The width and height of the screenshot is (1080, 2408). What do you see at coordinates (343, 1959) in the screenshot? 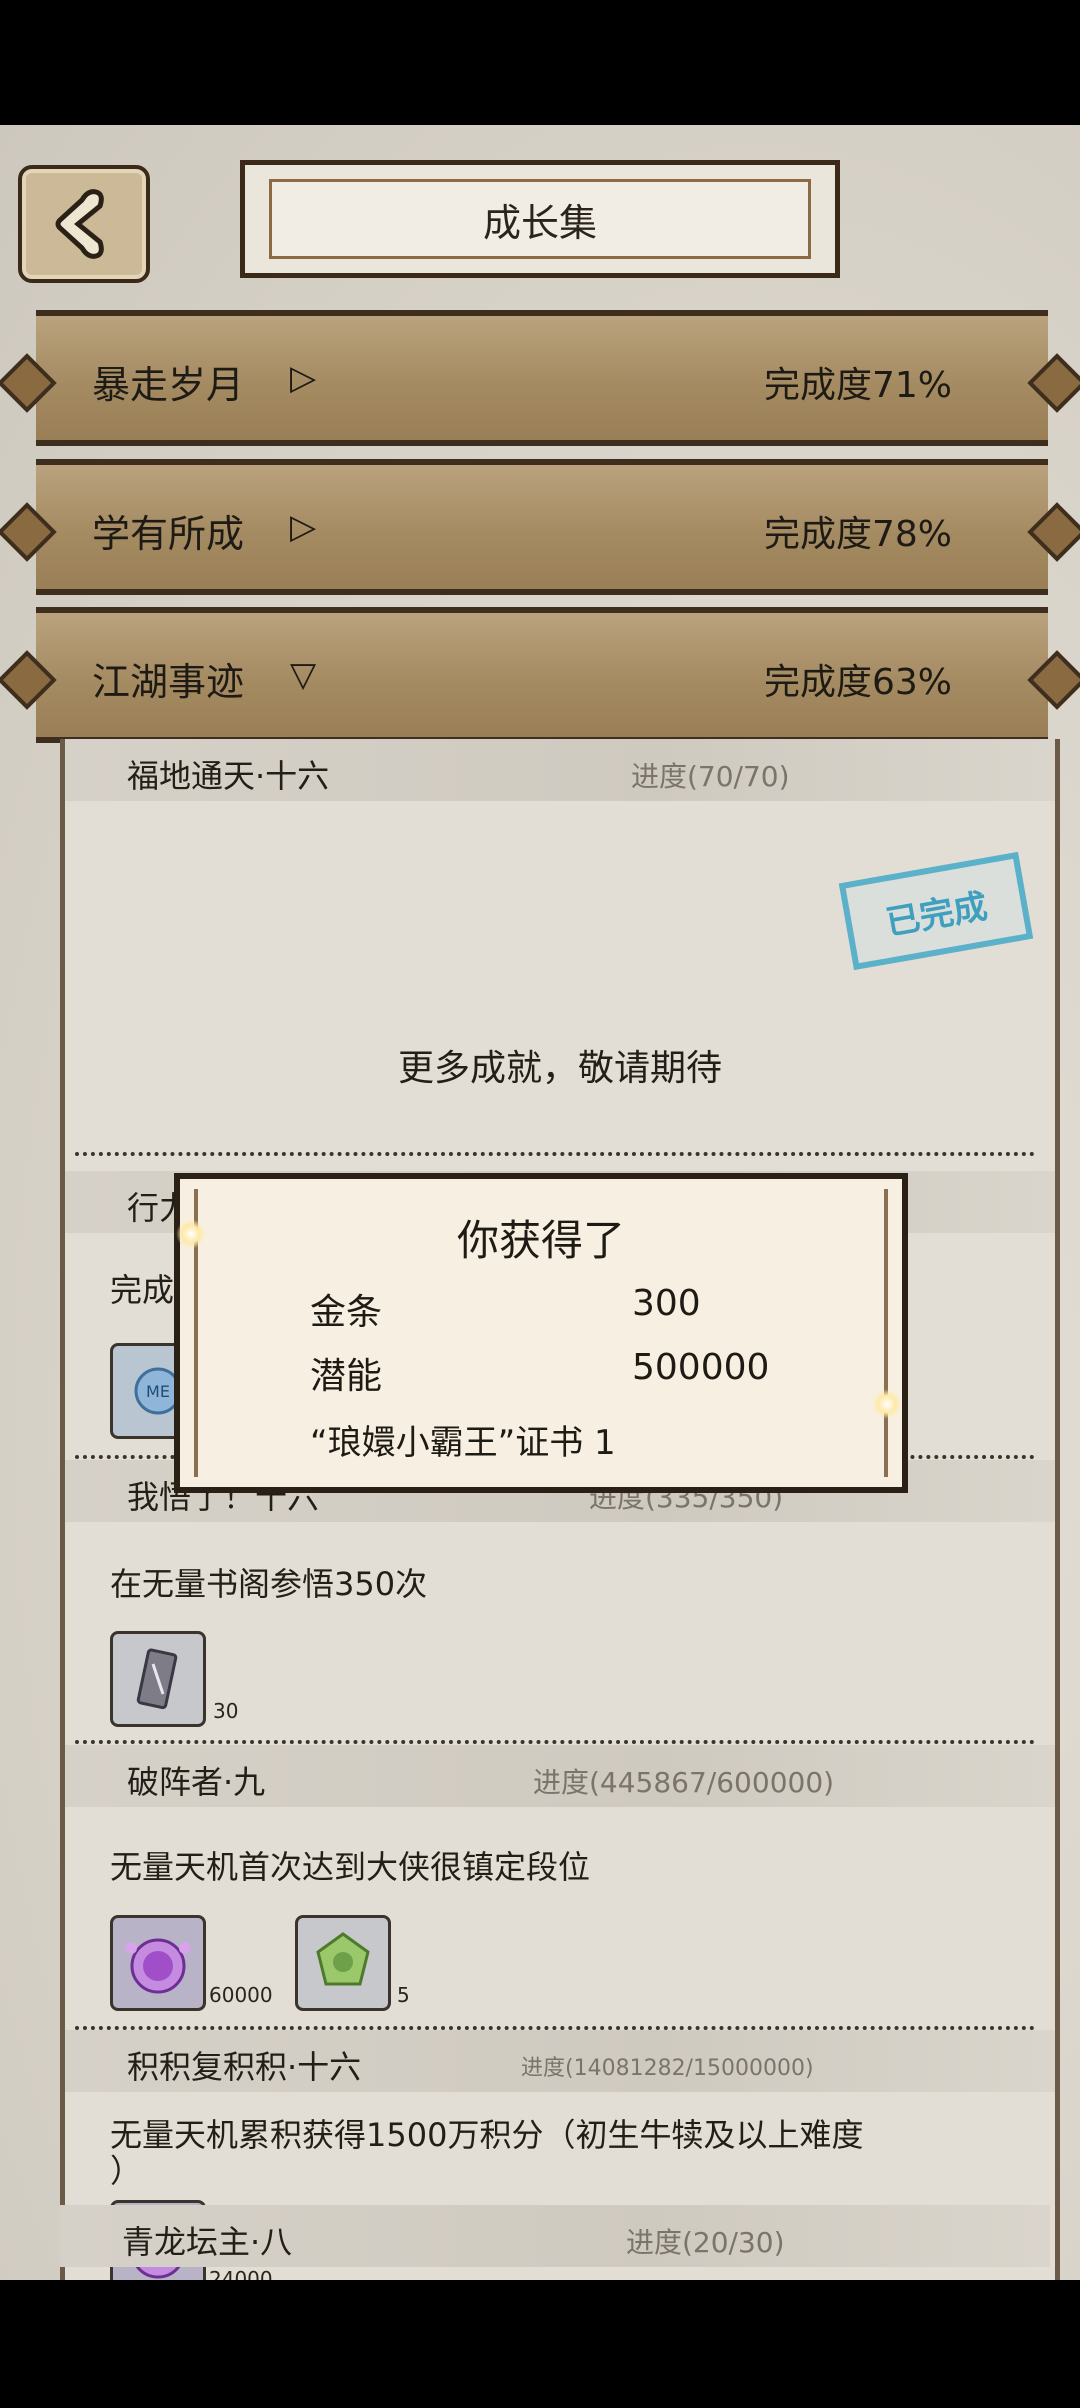
I see `green-gem-icon` at bounding box center [343, 1959].